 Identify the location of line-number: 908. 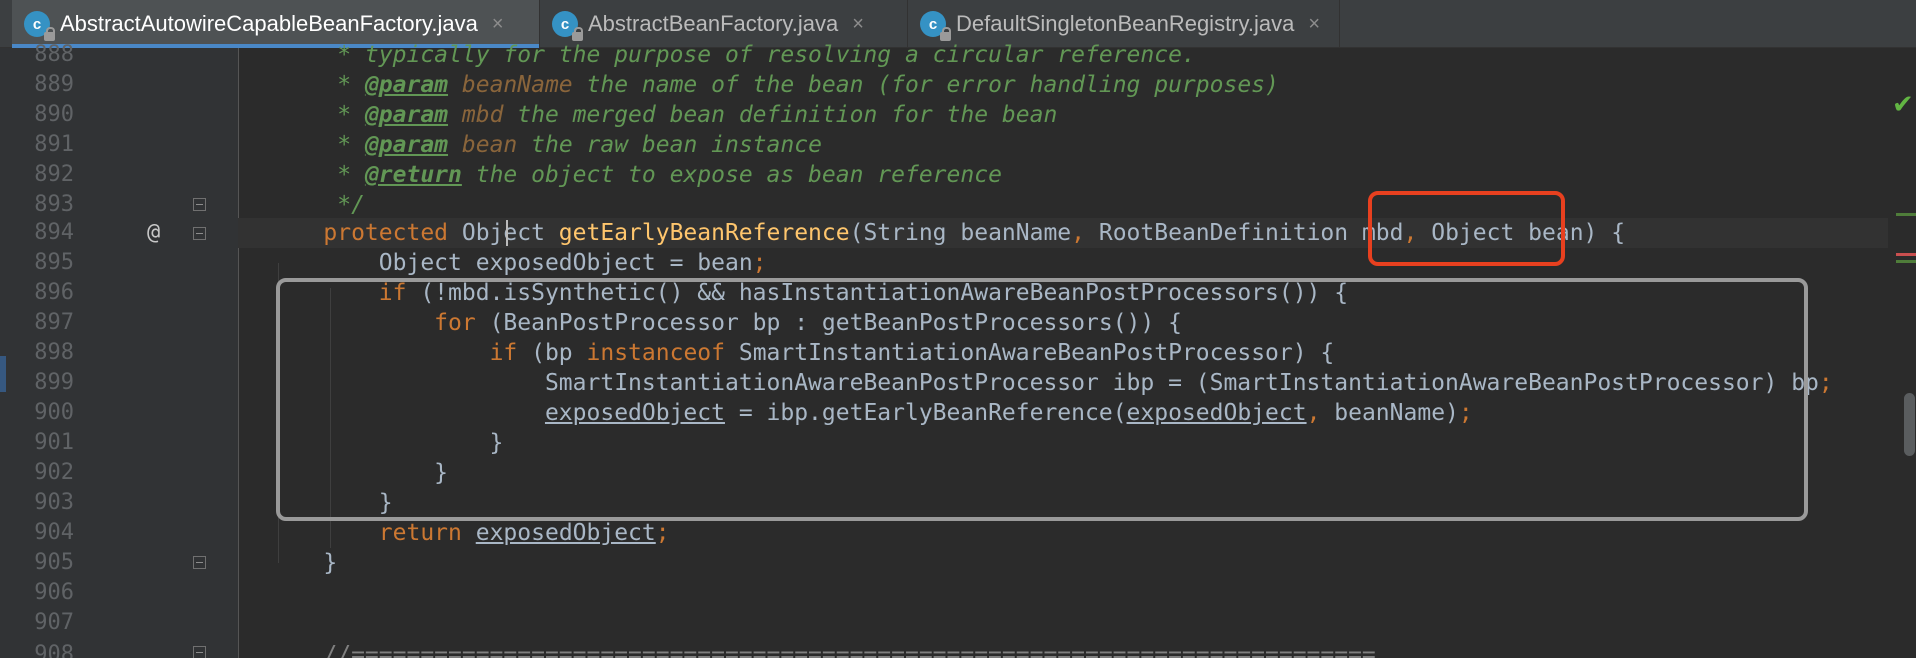
(54, 650).